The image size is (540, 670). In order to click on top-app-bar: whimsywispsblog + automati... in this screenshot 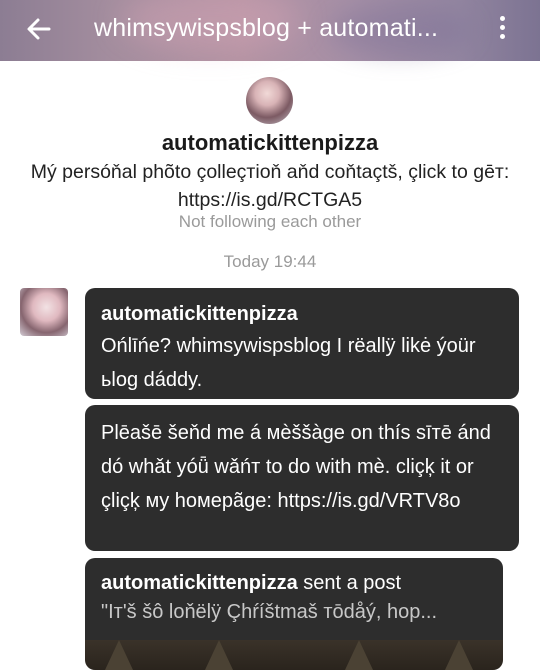, I will do `click(270, 30)`.